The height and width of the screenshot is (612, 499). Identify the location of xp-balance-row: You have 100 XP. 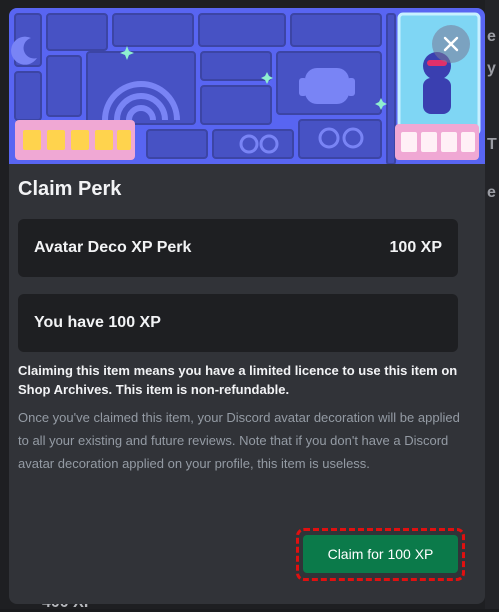
(238, 323).